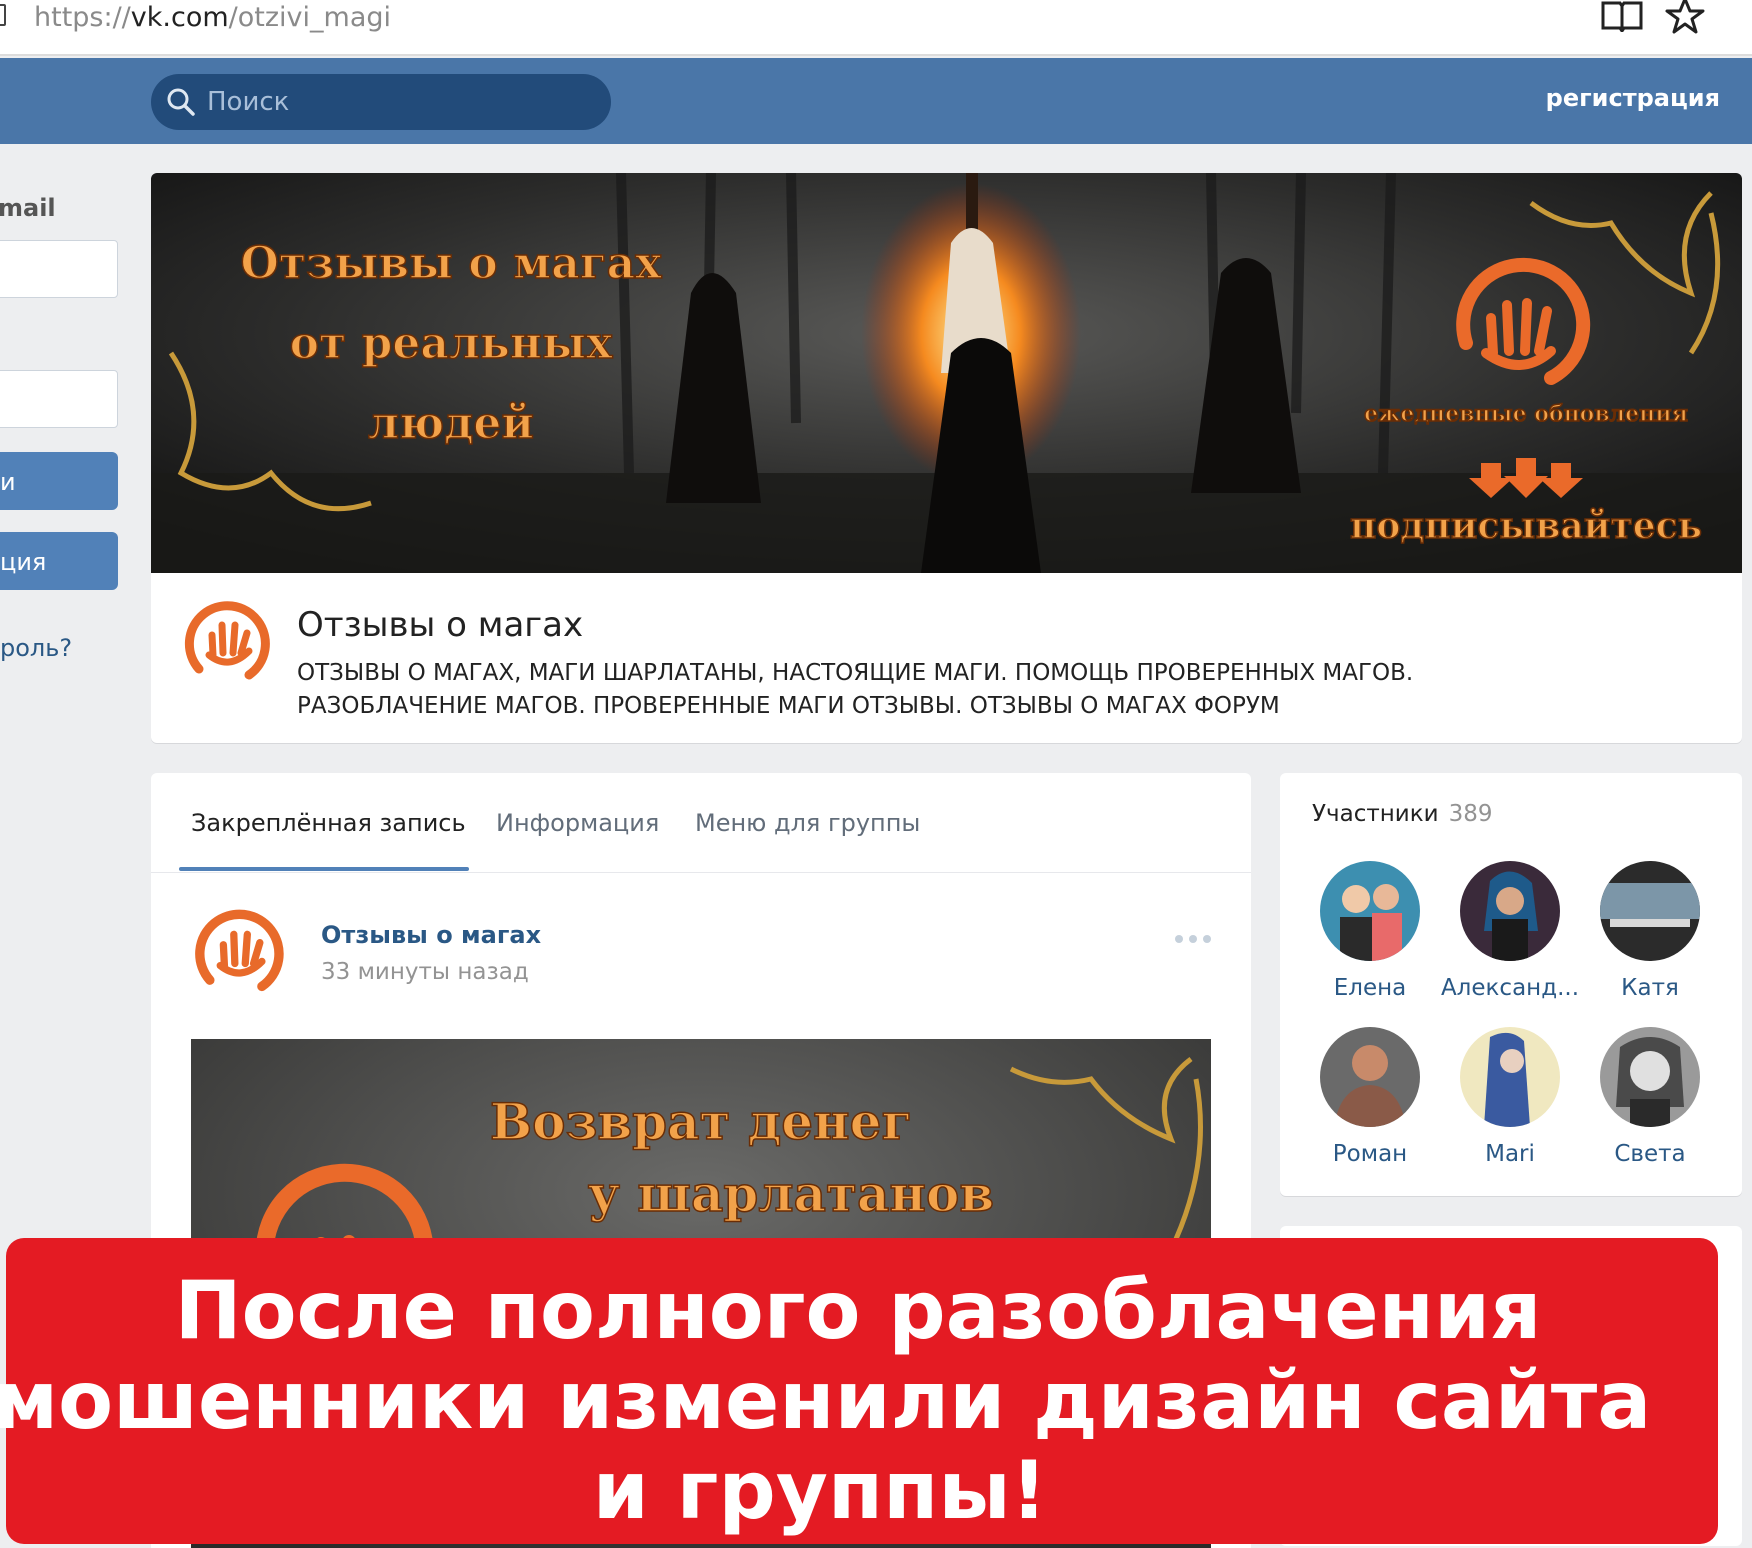  I want to click on members-header: Участники 389, so click(1402, 814).